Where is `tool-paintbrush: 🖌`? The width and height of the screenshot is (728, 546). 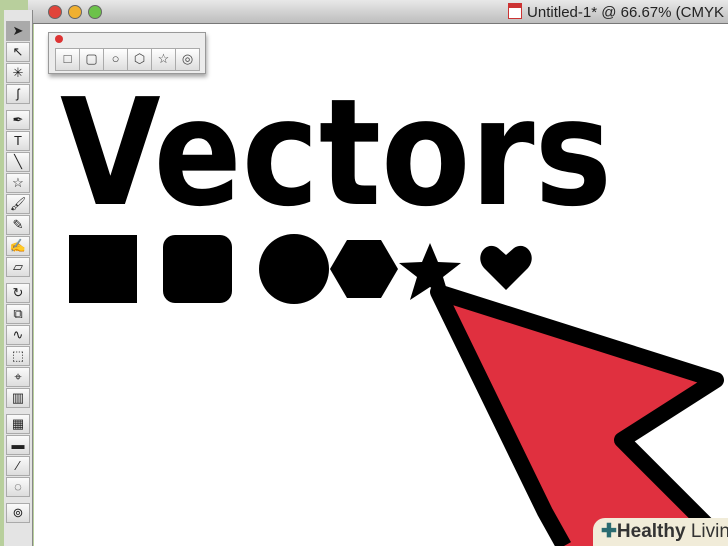 tool-paintbrush: 🖌 is located at coordinates (18, 204).